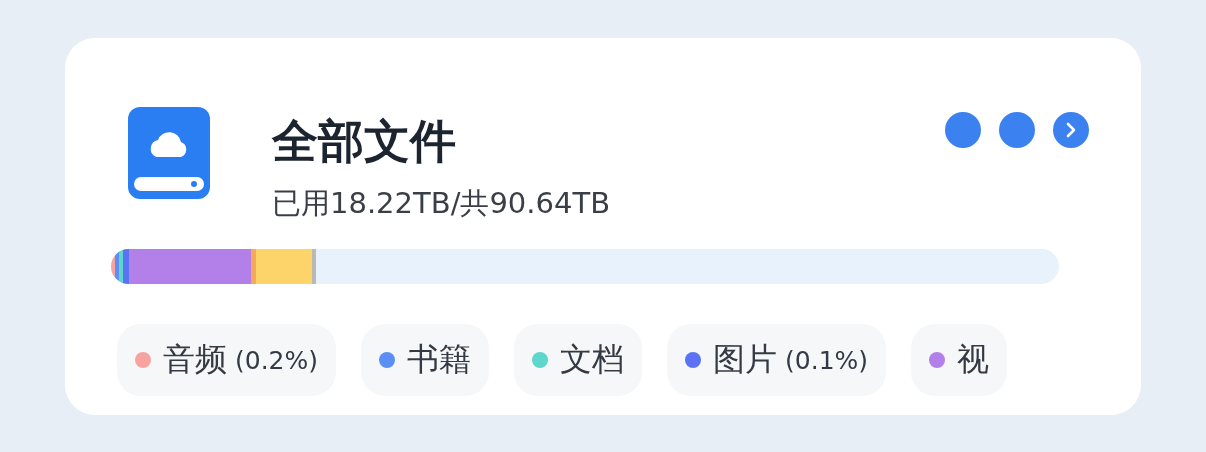  Describe the element at coordinates (439, 359) in the screenshot. I see `category-label: 书籍` at that location.